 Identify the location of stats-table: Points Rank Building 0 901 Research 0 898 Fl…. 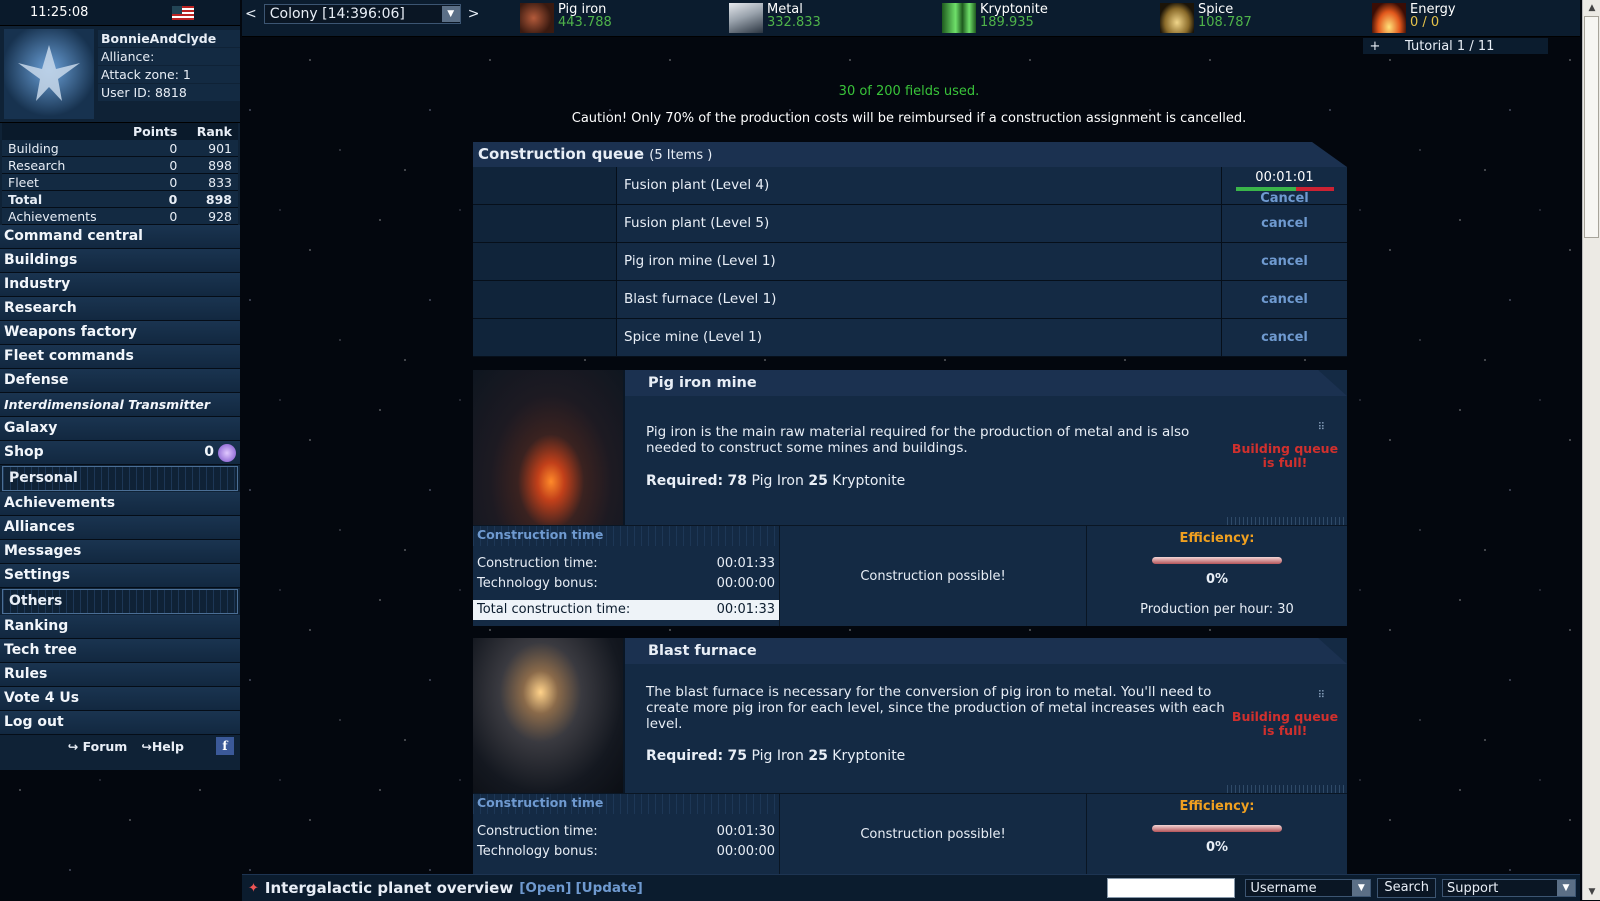
(120, 174).